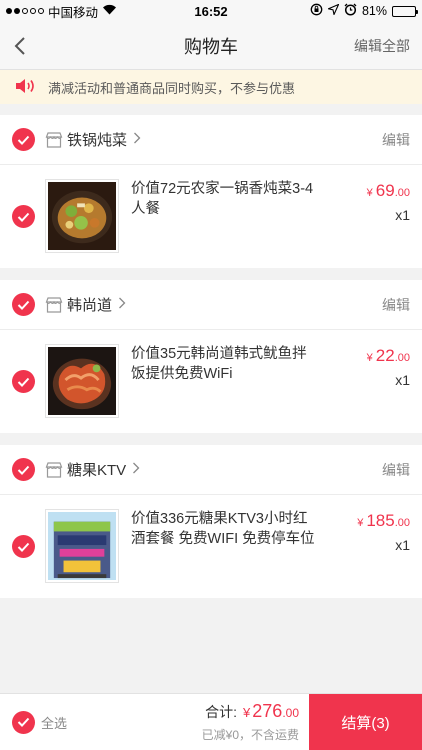  Describe the element at coordinates (383, 520) in the screenshot. I see `item-price: ¥185.00` at that location.